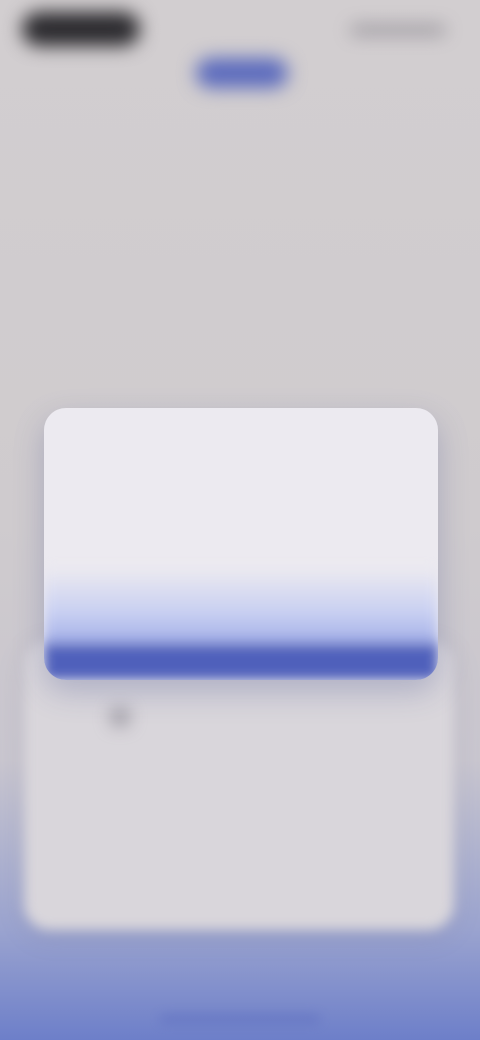 The width and height of the screenshot is (480, 1040). What do you see at coordinates (398, 30) in the screenshot?
I see `status-icons` at bounding box center [398, 30].